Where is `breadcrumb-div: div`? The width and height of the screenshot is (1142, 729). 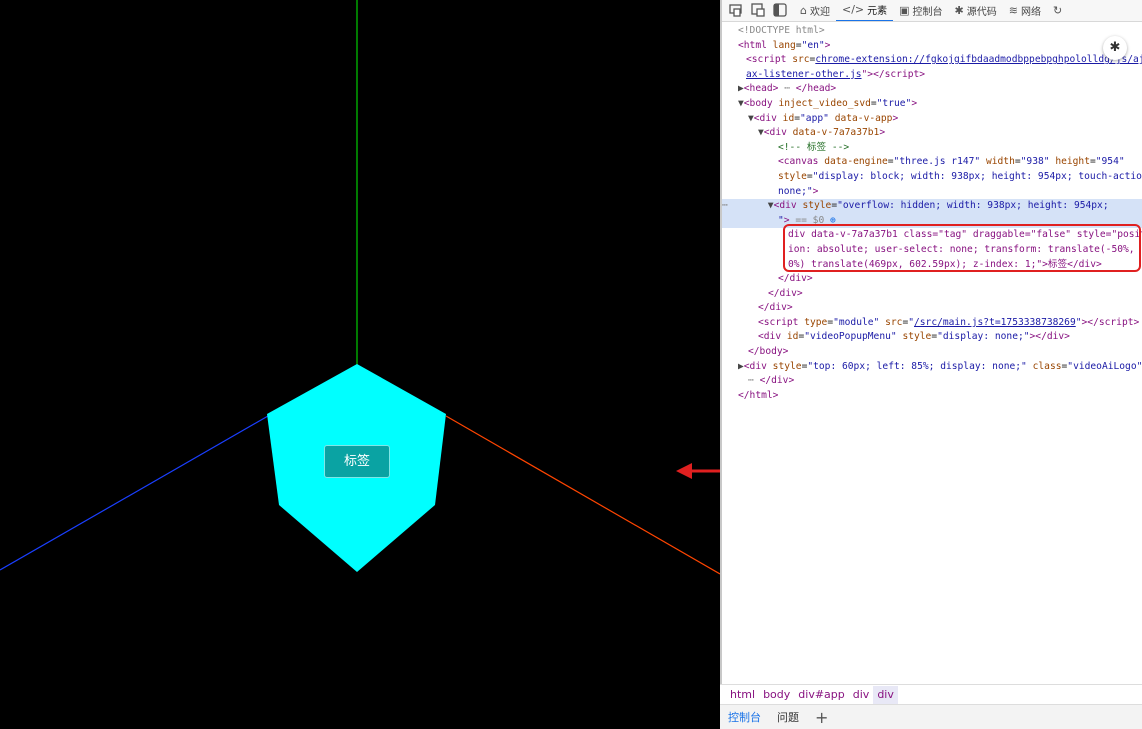 breadcrumb-div: div is located at coordinates (861, 695).